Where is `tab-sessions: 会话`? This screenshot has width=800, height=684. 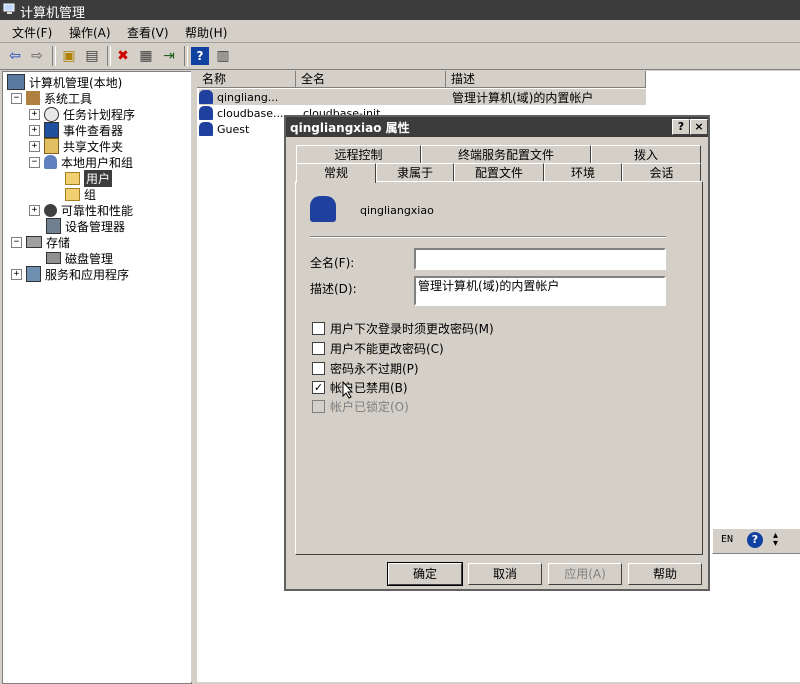
tab-sessions: 会话 is located at coordinates (661, 172).